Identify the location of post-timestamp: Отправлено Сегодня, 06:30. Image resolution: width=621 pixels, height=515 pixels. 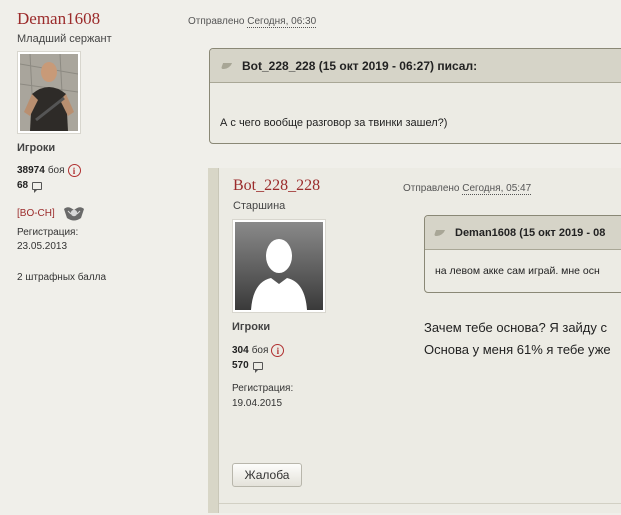
(252, 22).